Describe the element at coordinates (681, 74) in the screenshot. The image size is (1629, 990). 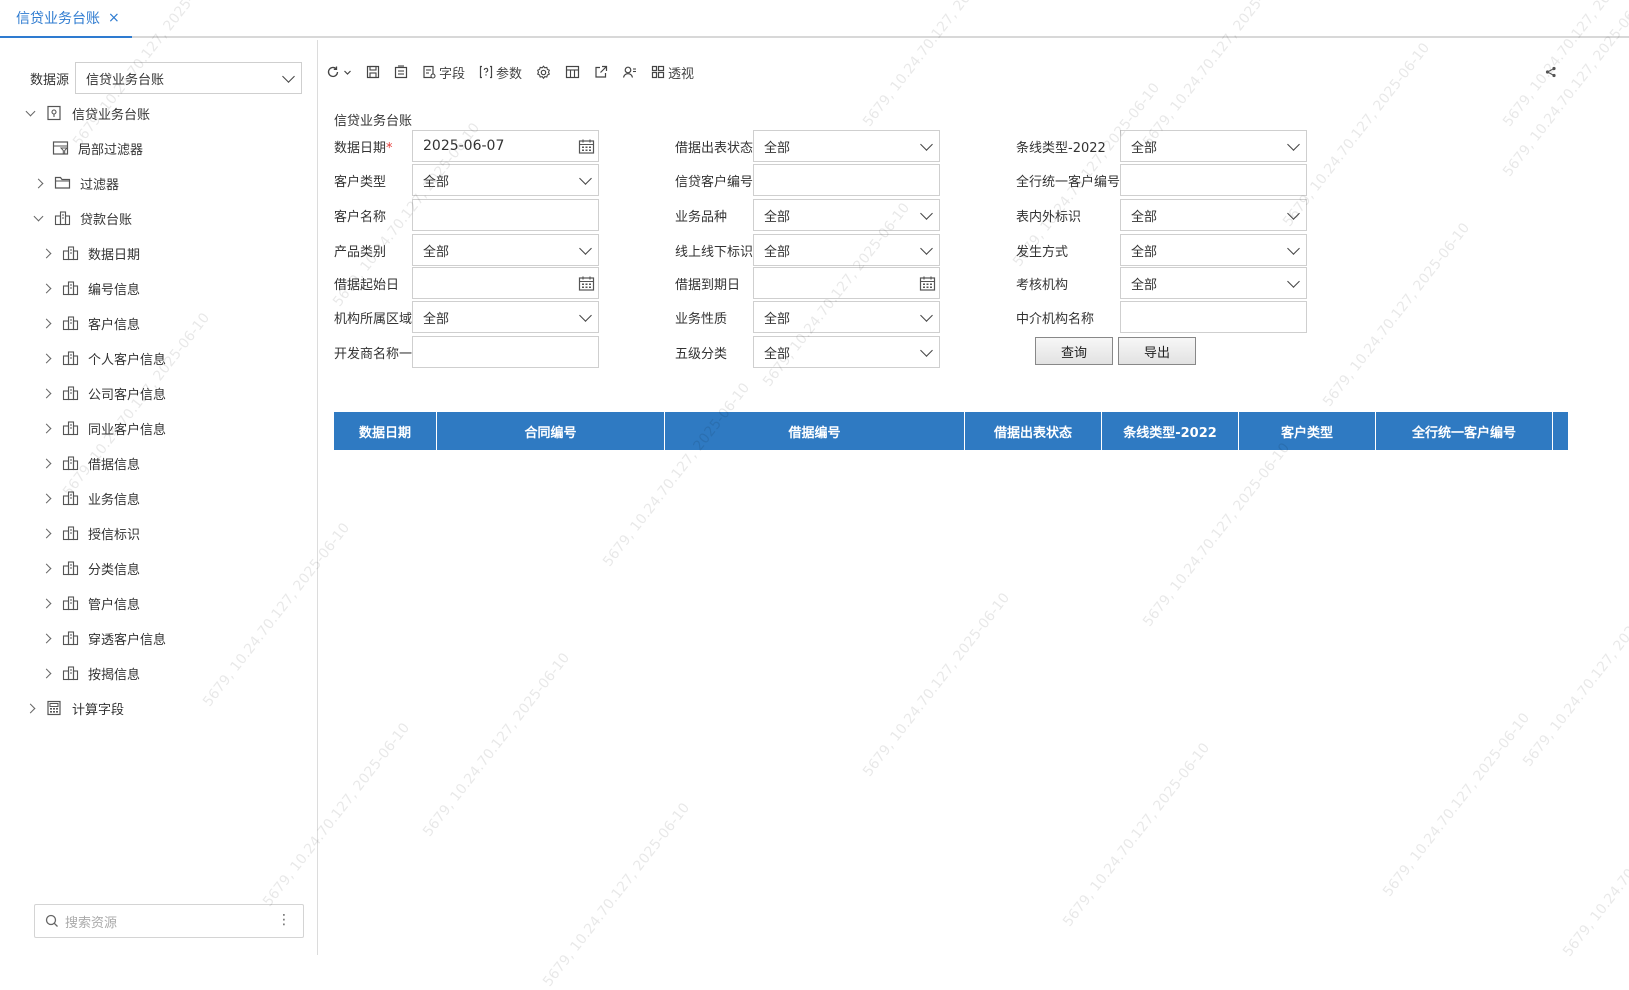
I see `pivot-label: 透视` at that location.